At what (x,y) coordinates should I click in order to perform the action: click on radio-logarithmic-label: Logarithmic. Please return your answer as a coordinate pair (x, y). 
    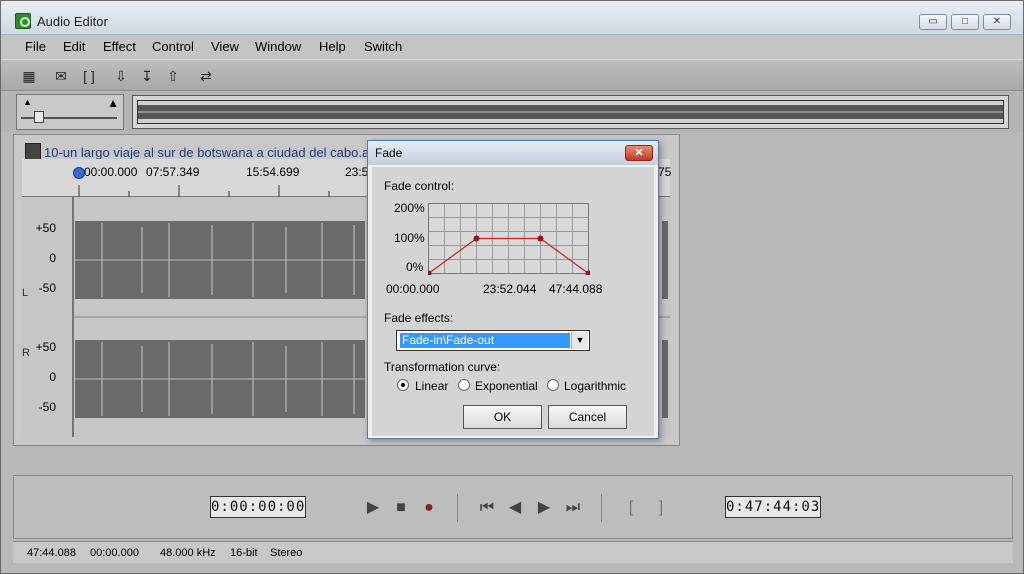
    Looking at the image, I should click on (595, 386).